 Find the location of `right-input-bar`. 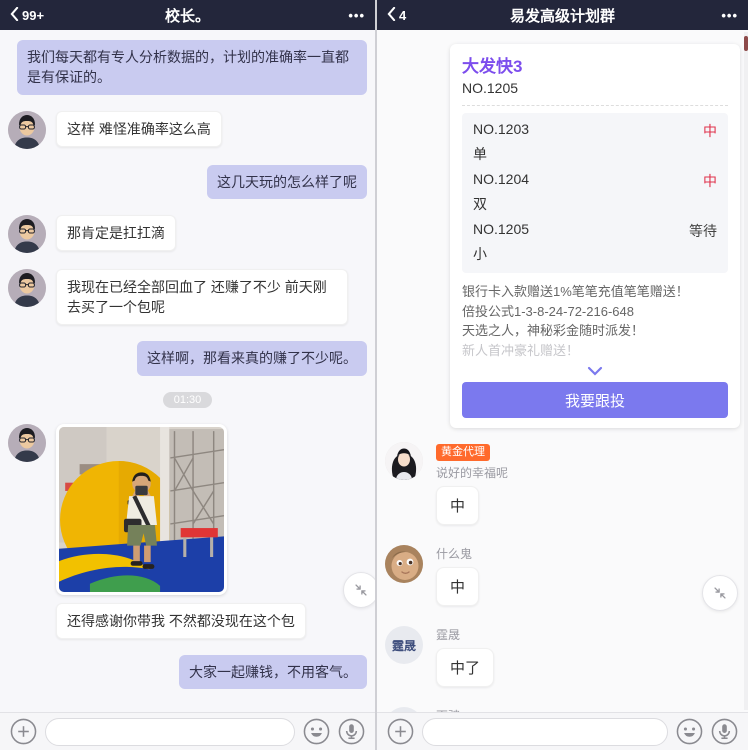

right-input-bar is located at coordinates (562, 731).